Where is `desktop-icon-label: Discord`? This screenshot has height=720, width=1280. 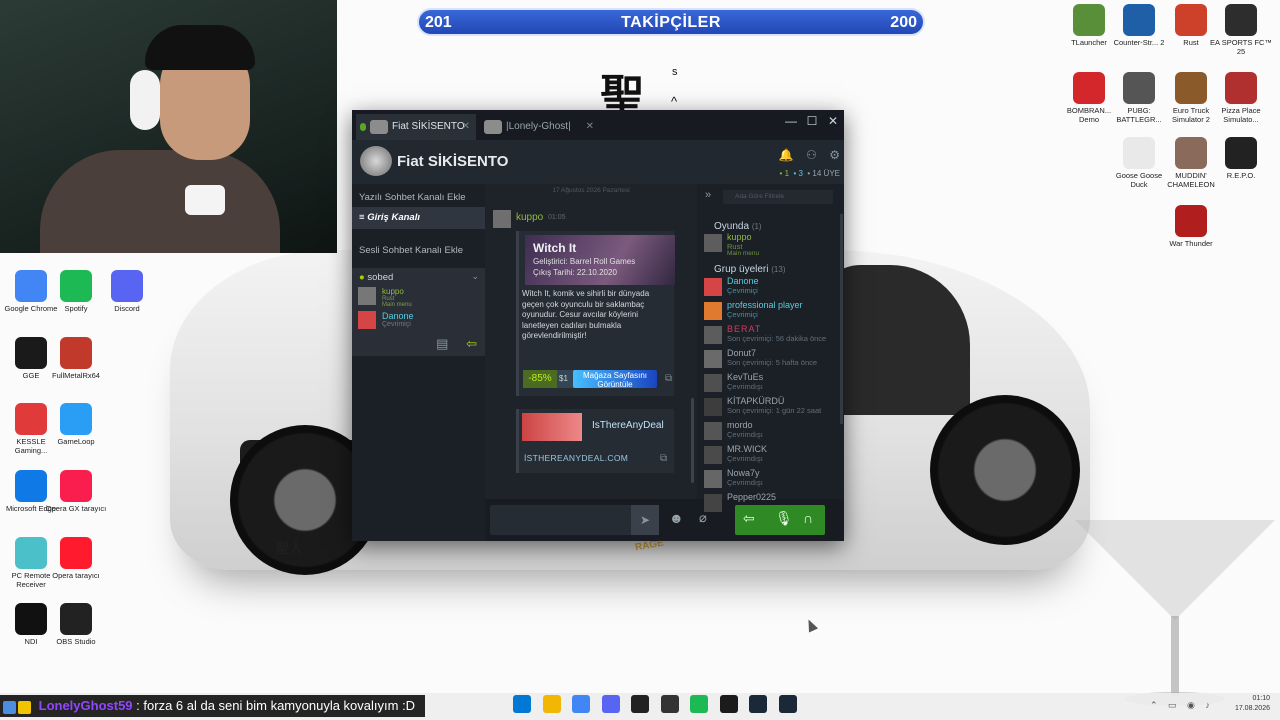
desktop-icon-label: Discord is located at coordinates (127, 308).